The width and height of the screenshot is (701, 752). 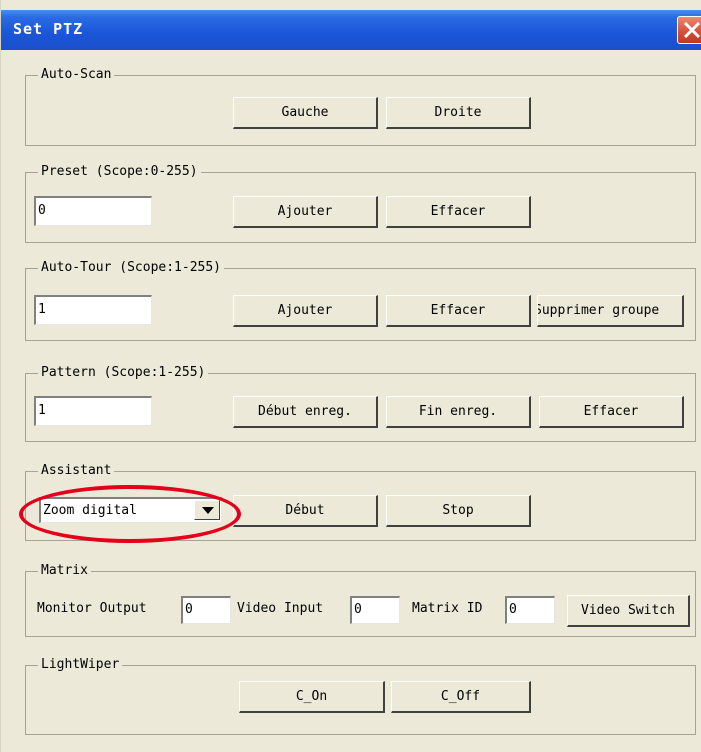 I want to click on auto-tour-delete-button: Effacer, so click(x=458, y=311).